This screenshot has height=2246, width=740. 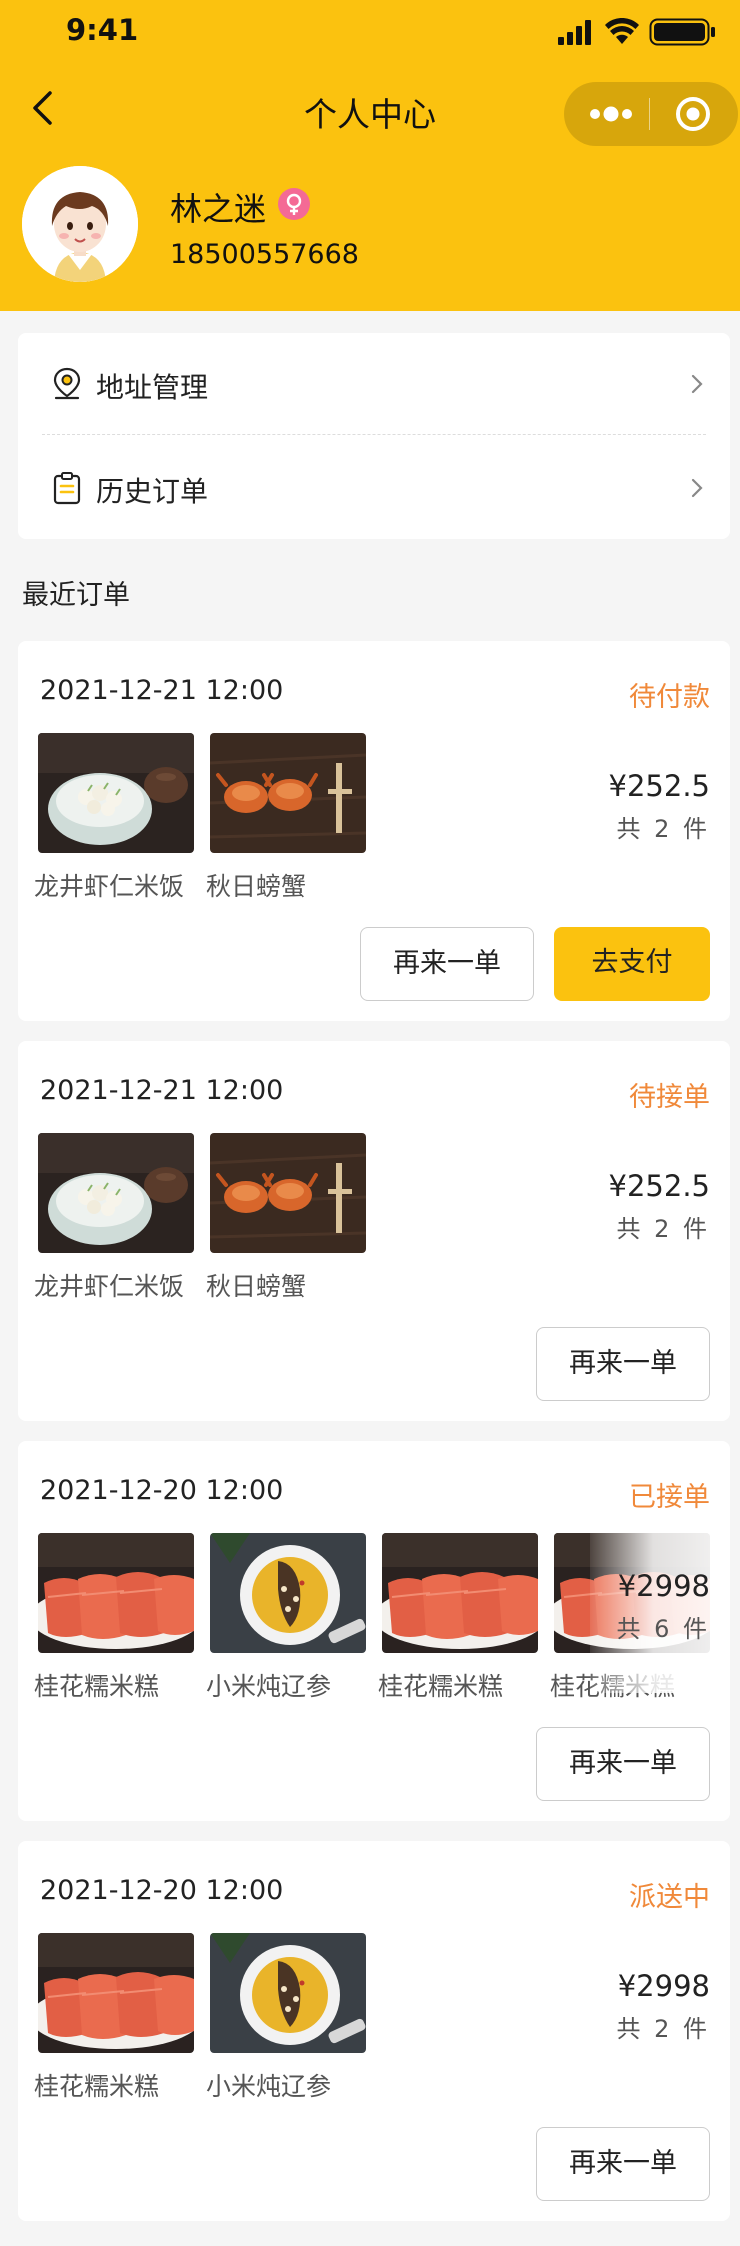 I want to click on pay-button: 去支付, so click(x=632, y=964).